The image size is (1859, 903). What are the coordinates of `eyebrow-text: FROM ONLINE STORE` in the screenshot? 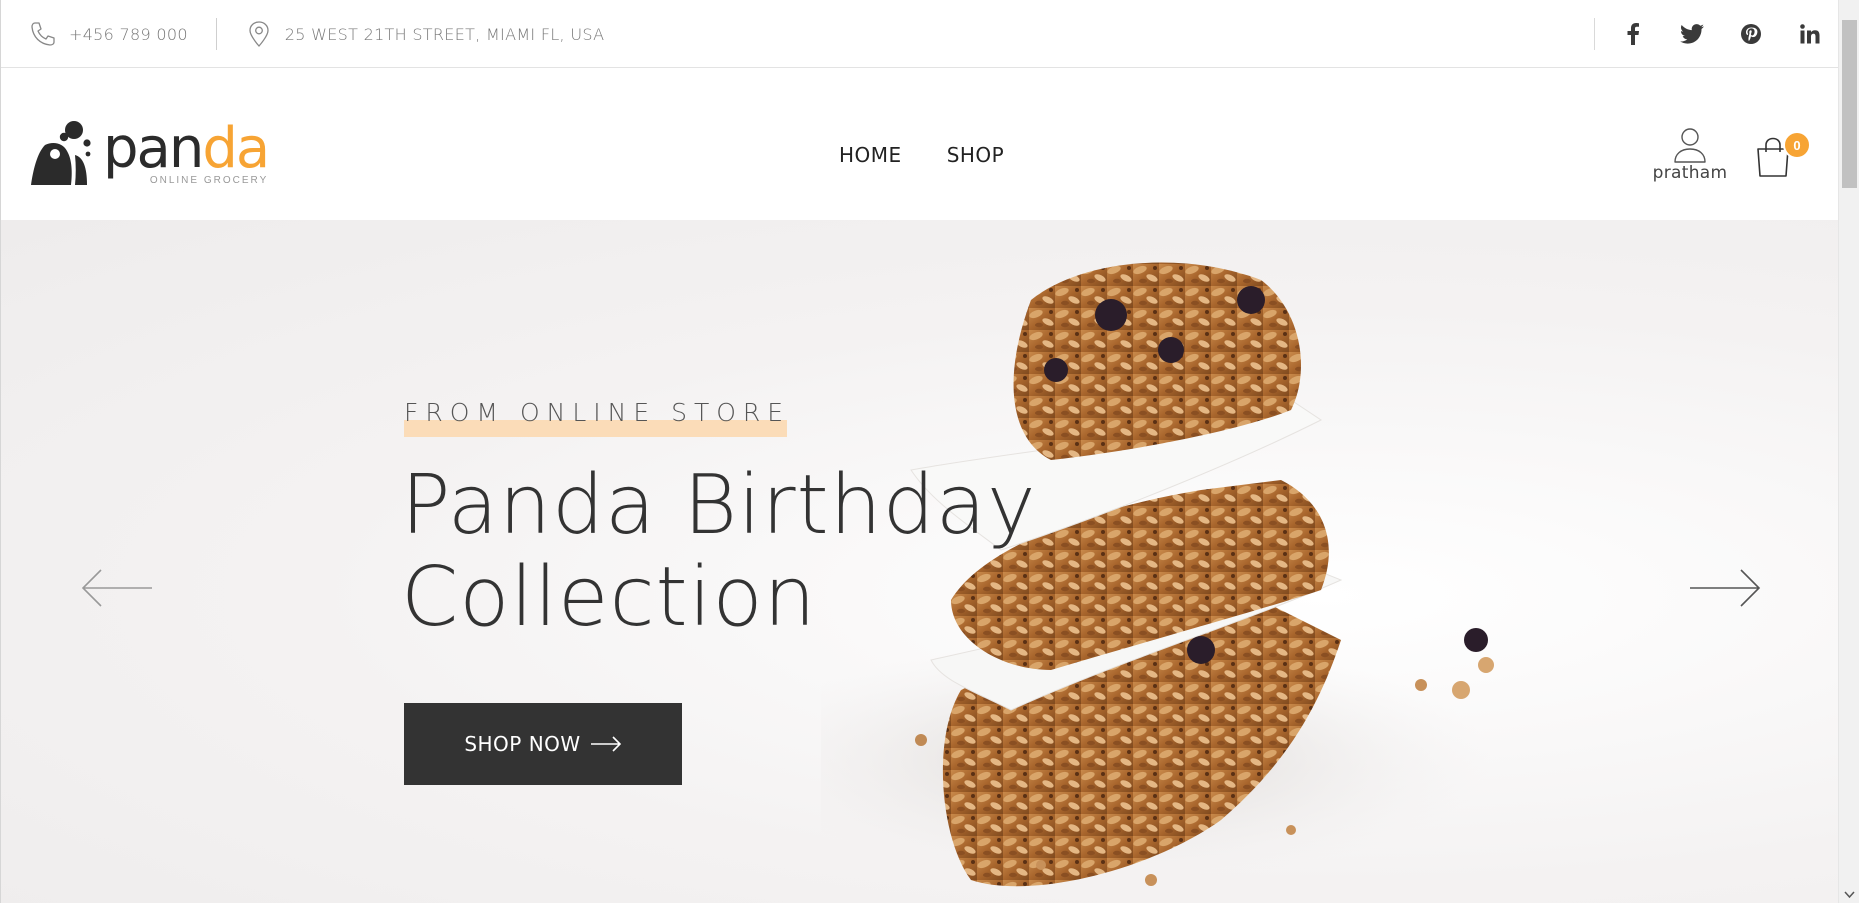 It's located at (597, 412).